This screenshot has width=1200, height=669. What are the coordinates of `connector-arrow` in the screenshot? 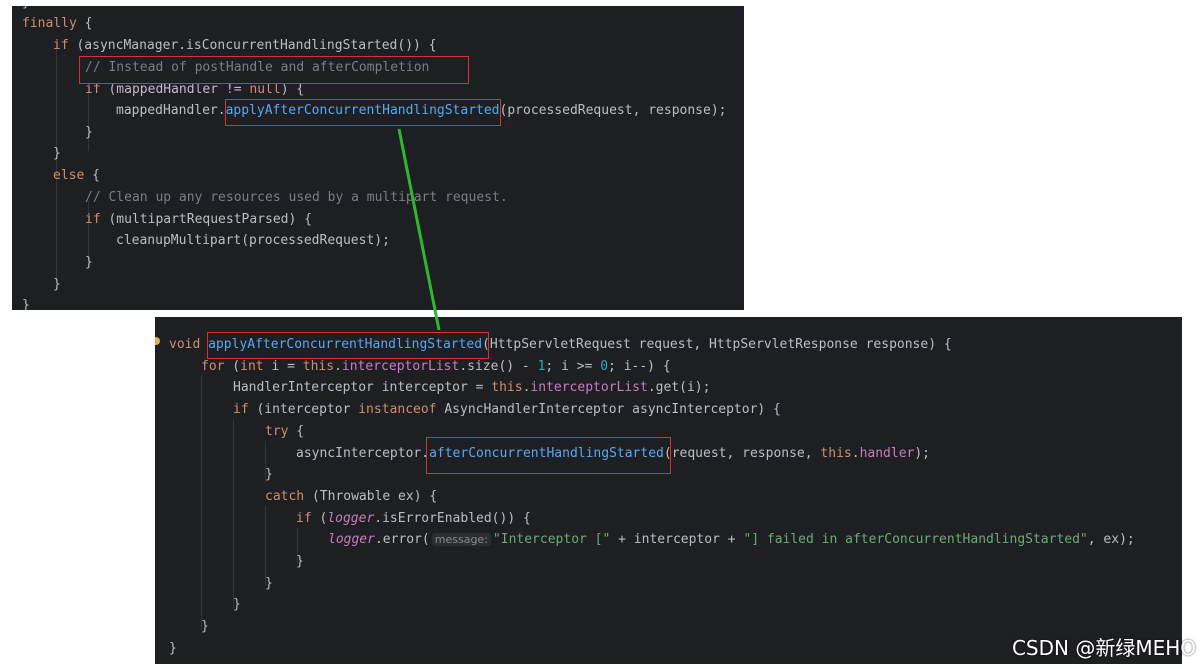 It's located at (419, 229).